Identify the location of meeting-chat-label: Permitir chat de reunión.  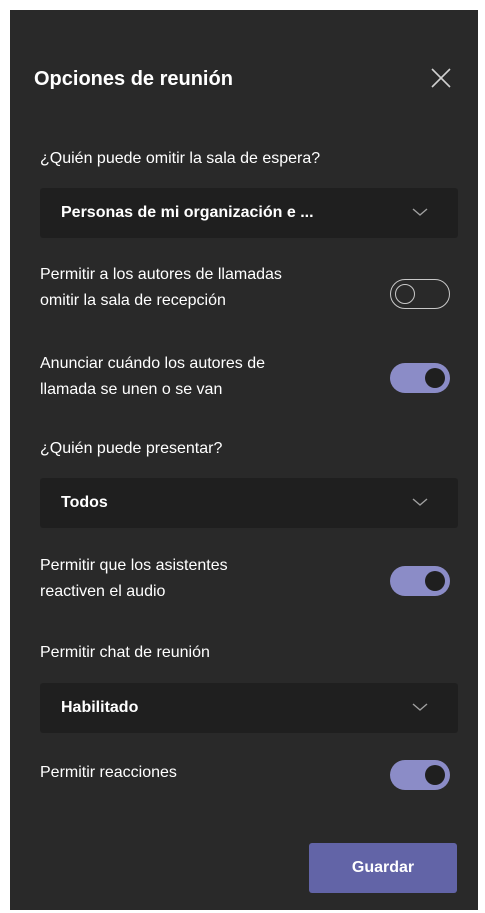
(125, 652).